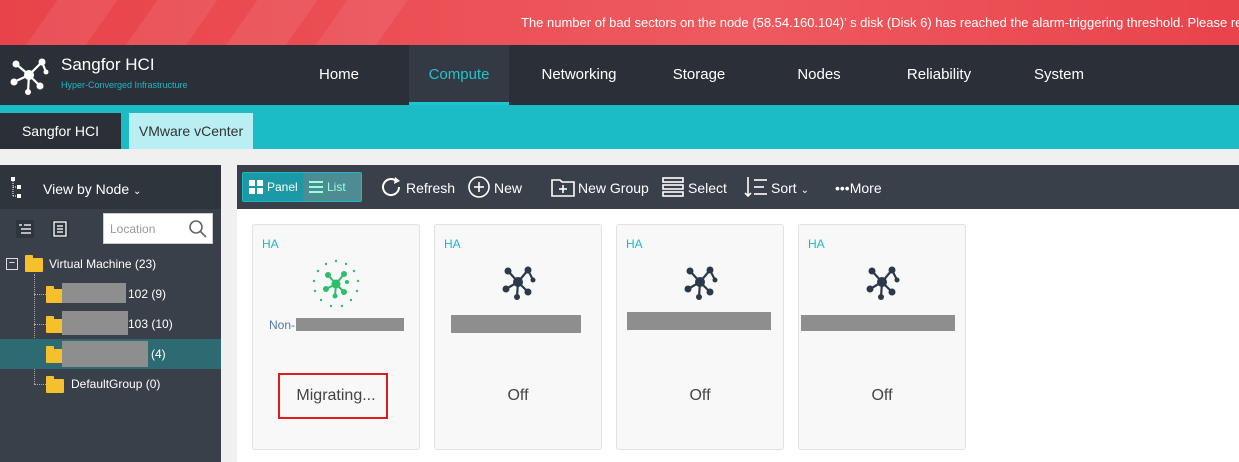  Describe the element at coordinates (563, 187) in the screenshot. I see `new-group-icon` at that location.